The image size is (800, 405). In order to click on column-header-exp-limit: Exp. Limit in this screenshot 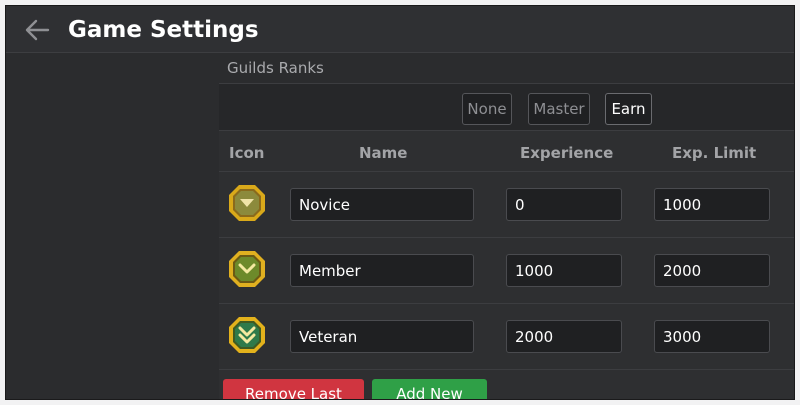, I will do `click(714, 153)`.